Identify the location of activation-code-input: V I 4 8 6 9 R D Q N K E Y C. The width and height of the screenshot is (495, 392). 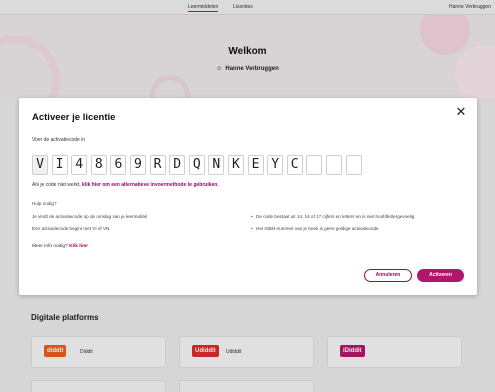
(198, 165).